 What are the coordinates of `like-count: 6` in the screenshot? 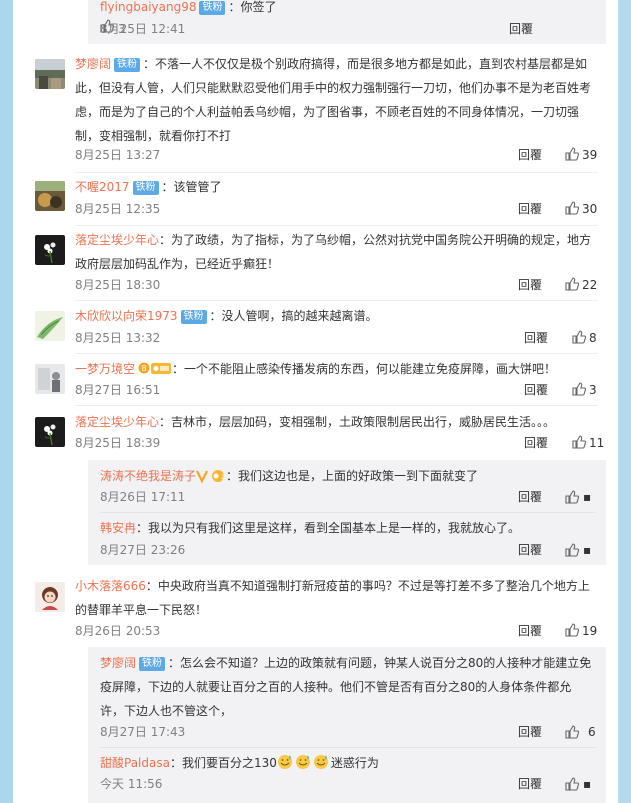 It's located at (592, 732).